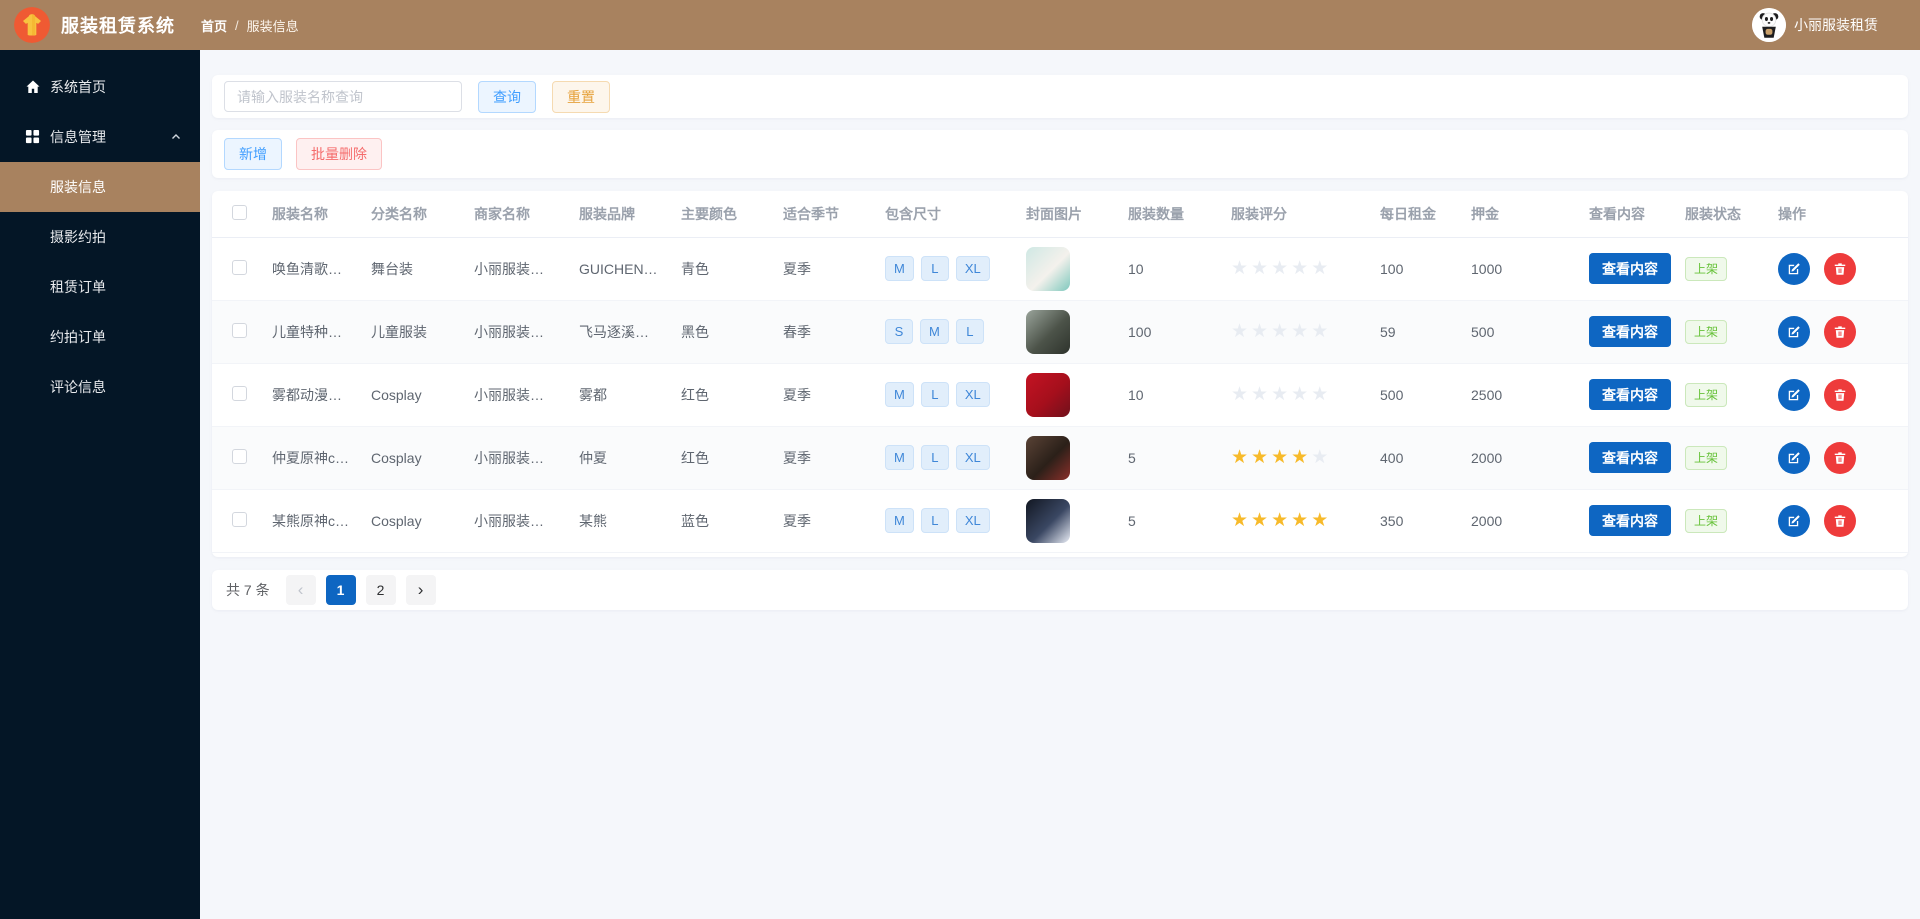 The height and width of the screenshot is (919, 1920). Describe the element at coordinates (339, 154) in the screenshot. I see `batch-delete-button: 批量删除` at that location.